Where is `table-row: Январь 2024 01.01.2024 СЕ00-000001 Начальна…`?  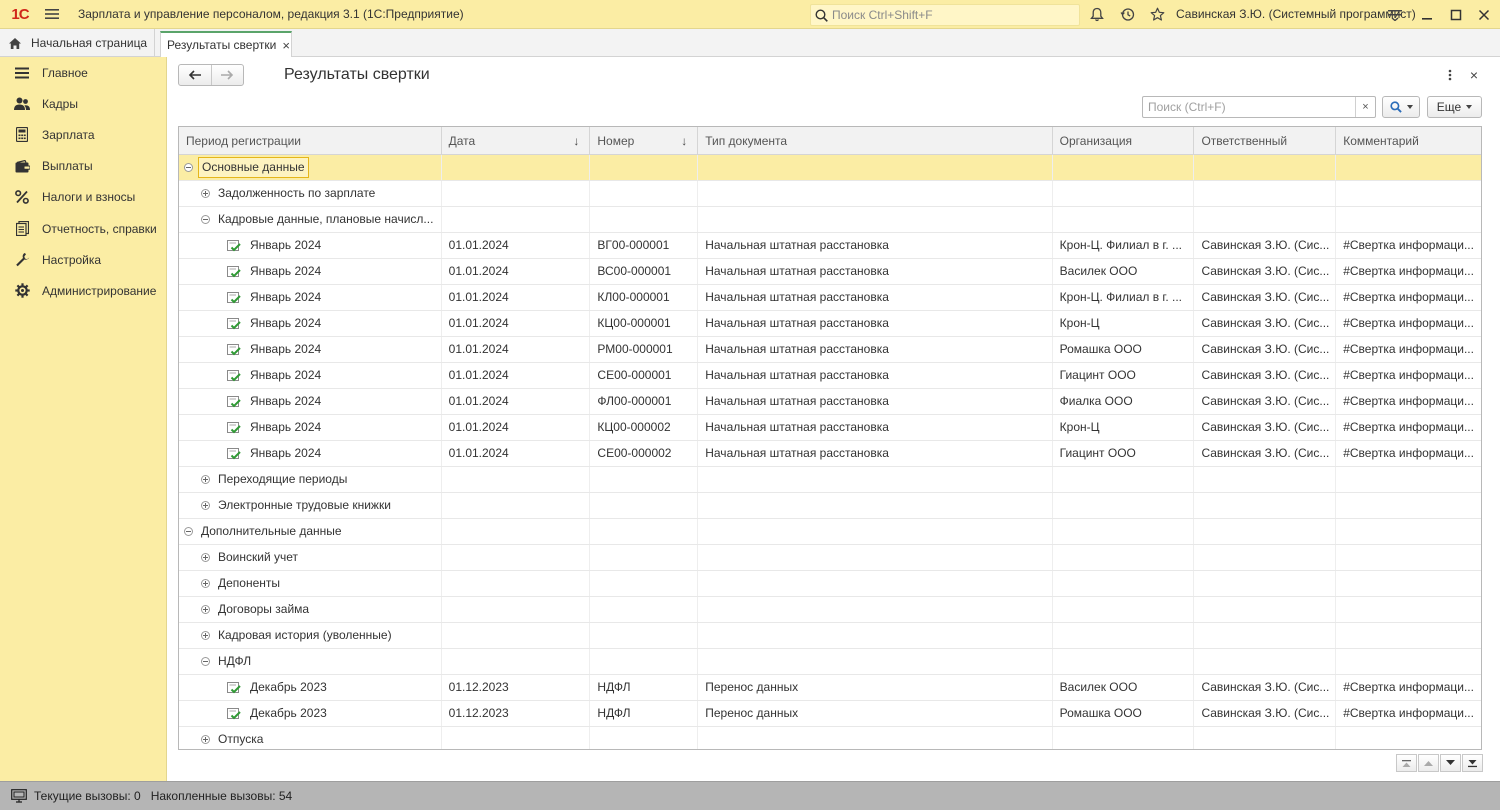 table-row: Январь 2024 01.01.2024 СЕ00-000001 Начальна… is located at coordinates (830, 376).